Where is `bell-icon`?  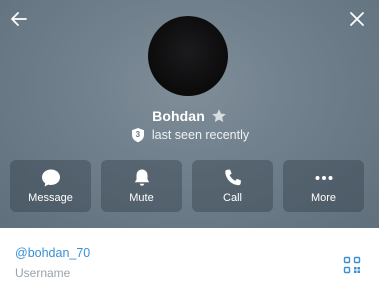 bell-icon is located at coordinates (141, 177).